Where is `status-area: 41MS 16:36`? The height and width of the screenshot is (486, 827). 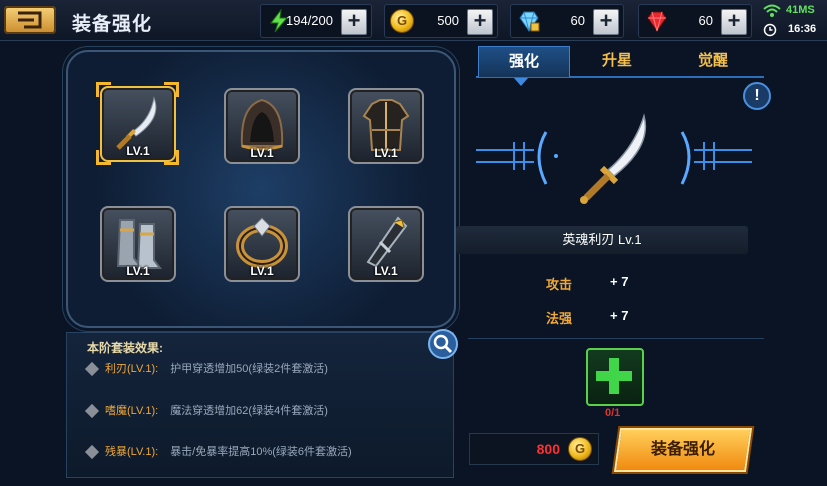
status-area: 41MS 16:36 is located at coordinates (793, 20).